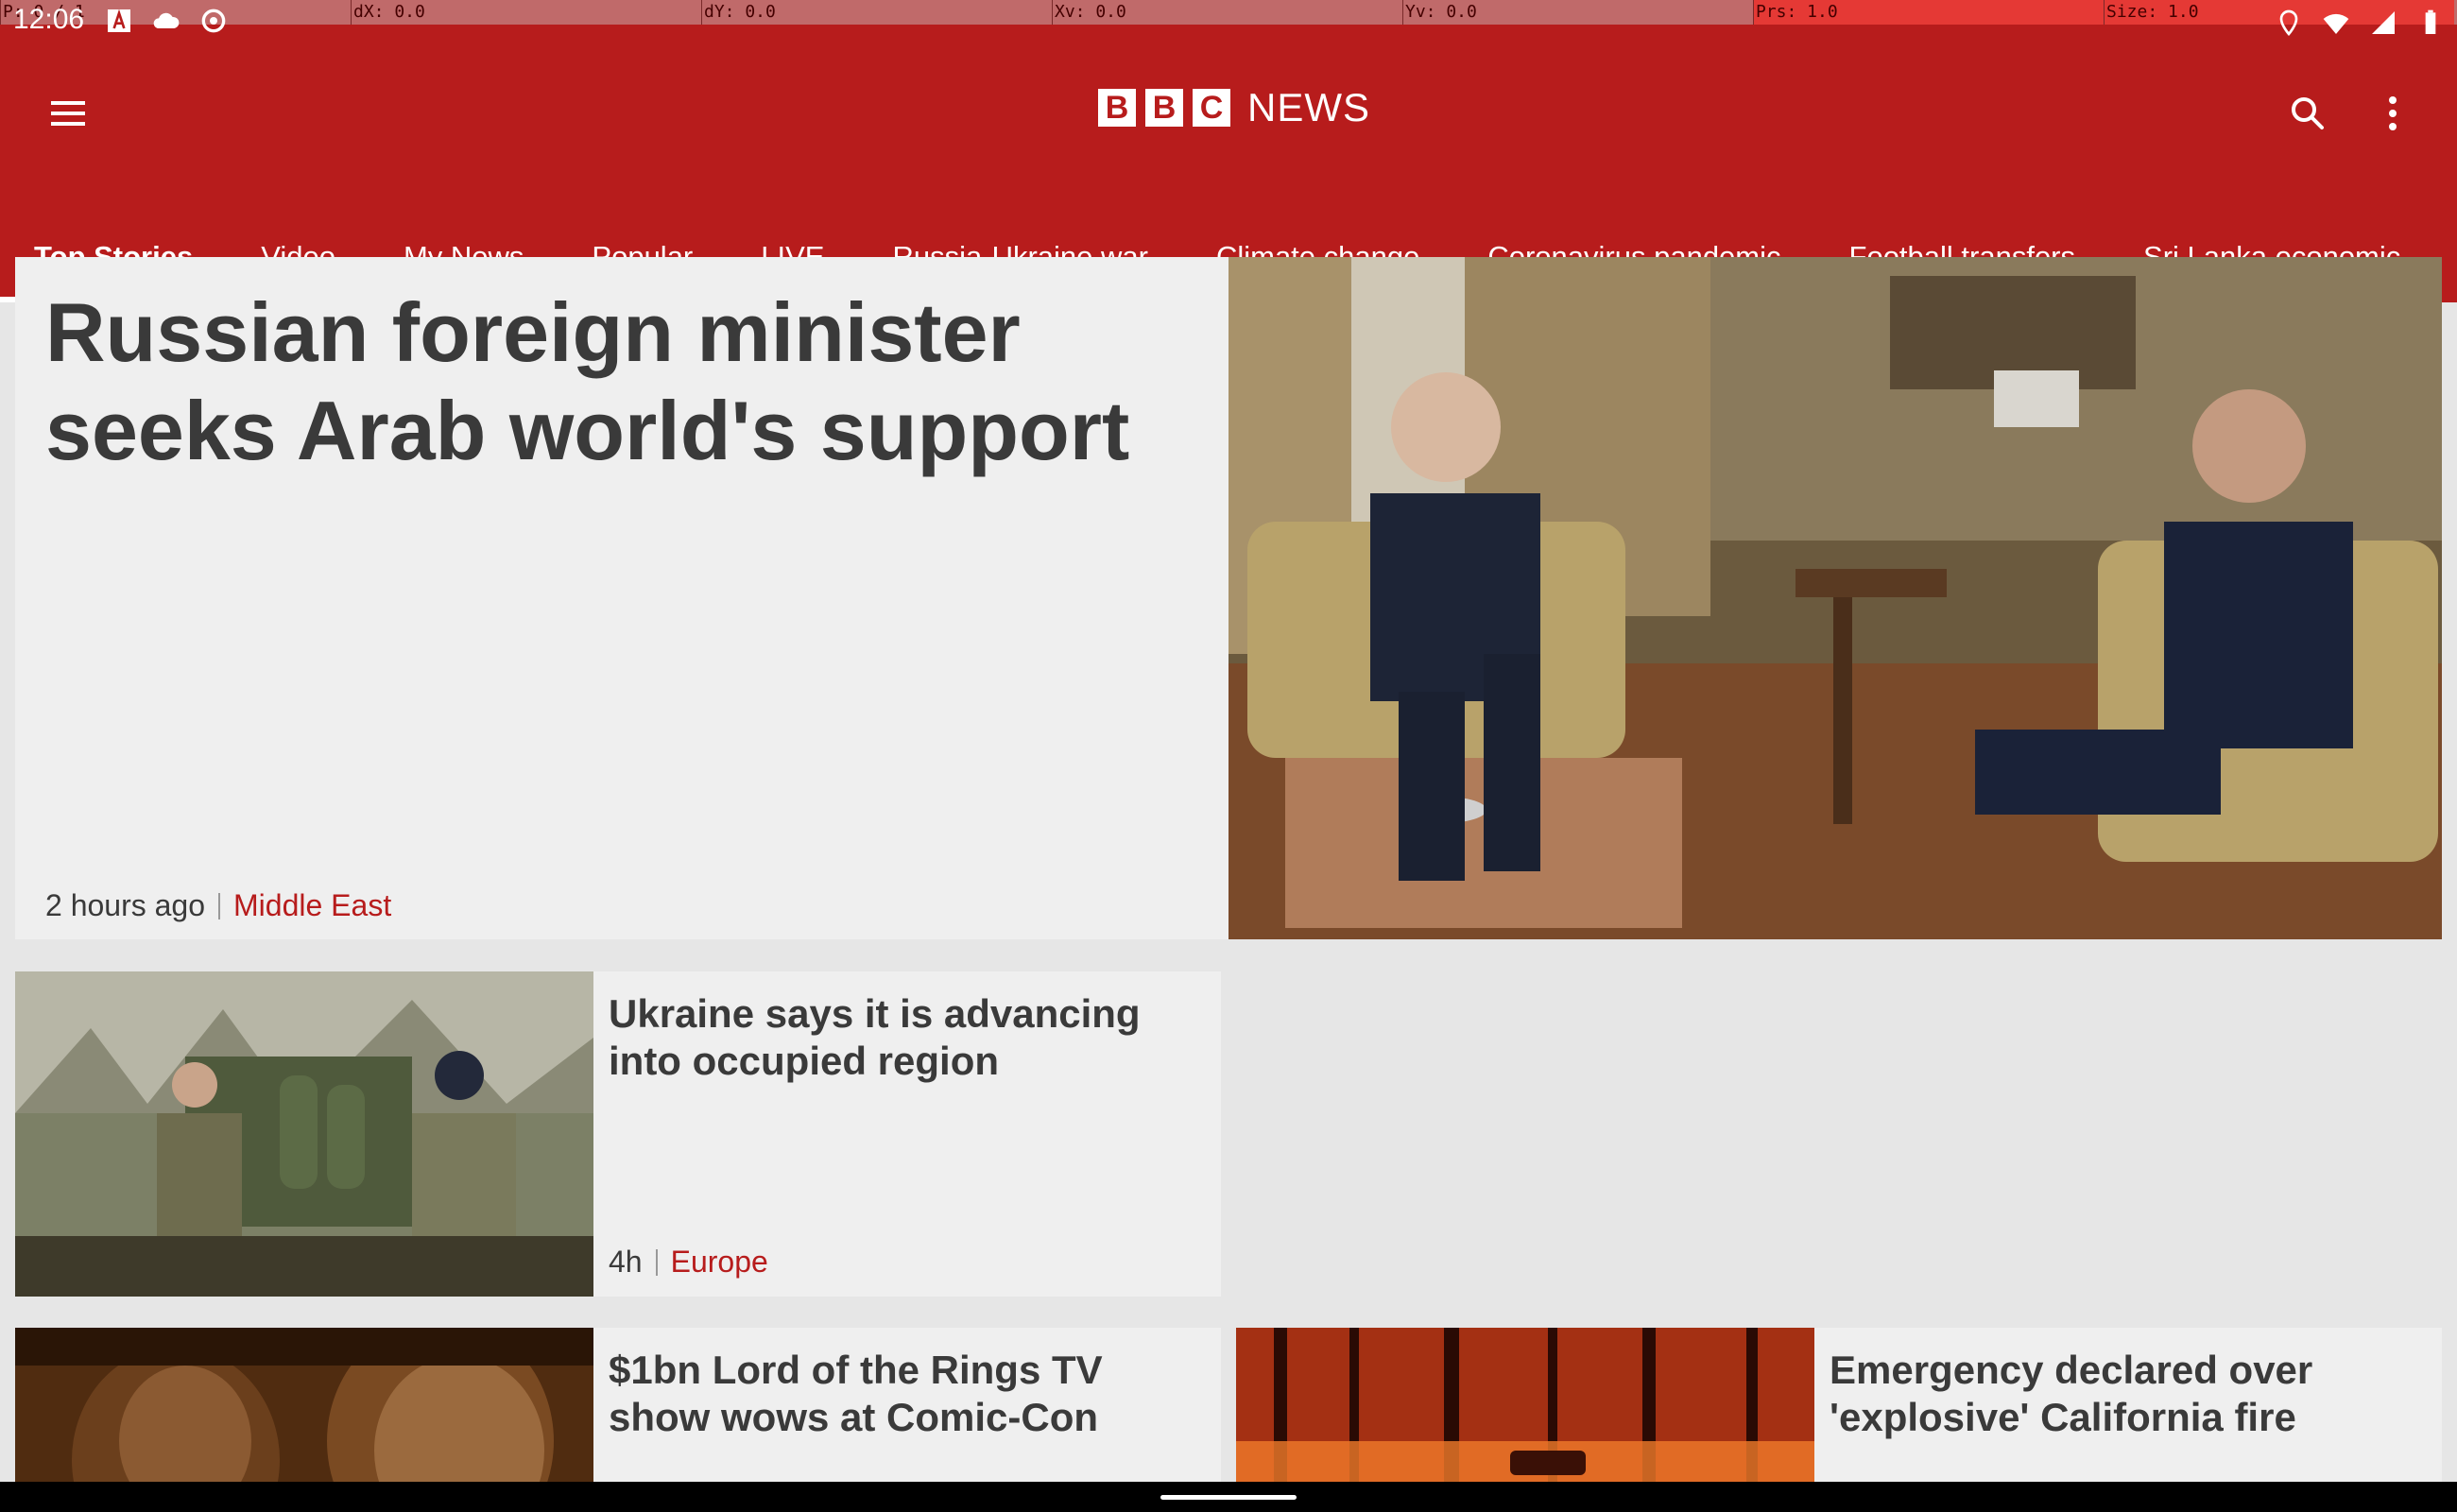 This screenshot has width=2457, height=1512. Describe the element at coordinates (2383, 22) in the screenshot. I see `signal-icon` at that location.